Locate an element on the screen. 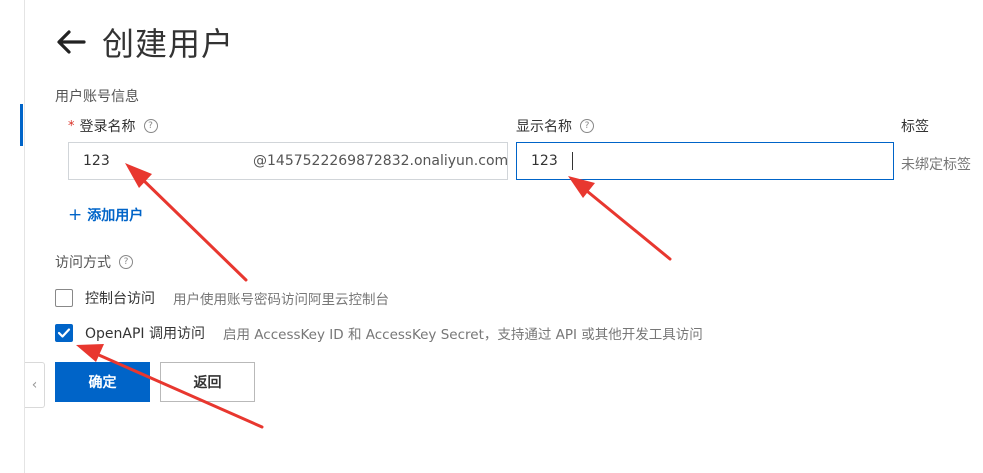  page-header: 创建用户 is located at coordinates (144, 42).